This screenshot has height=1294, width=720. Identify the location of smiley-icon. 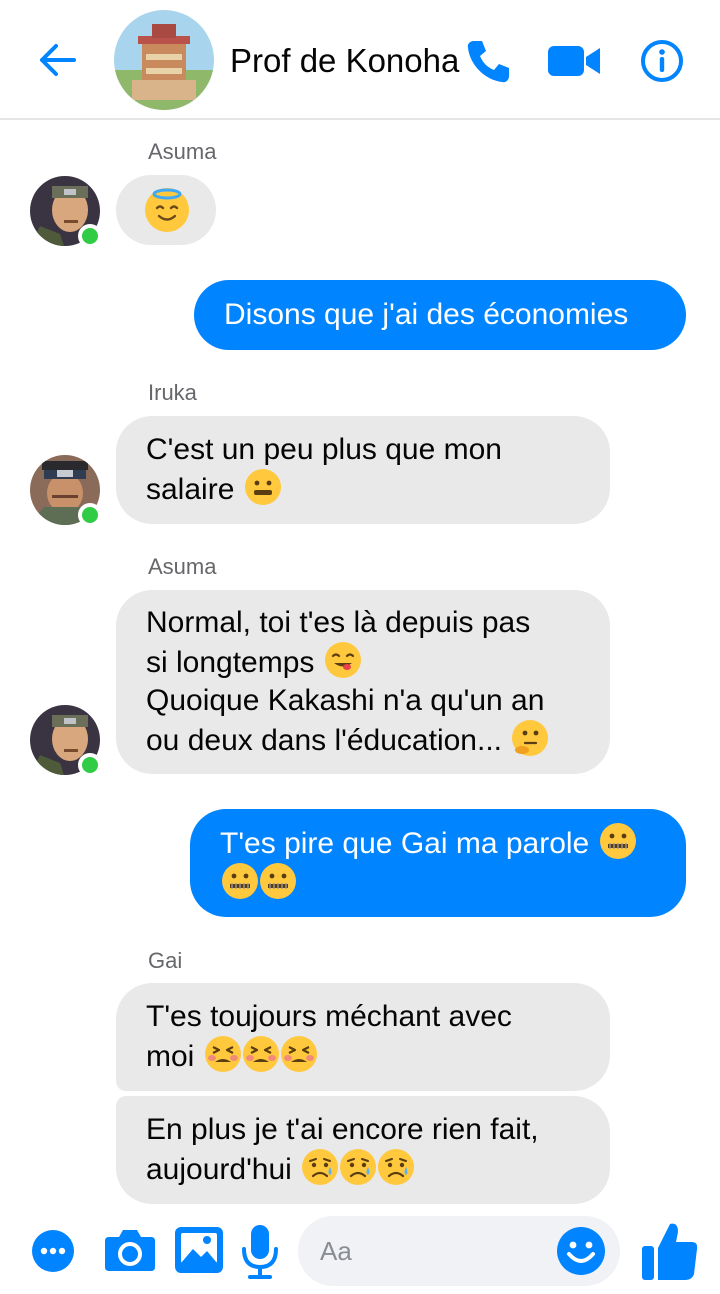
(581, 1251).